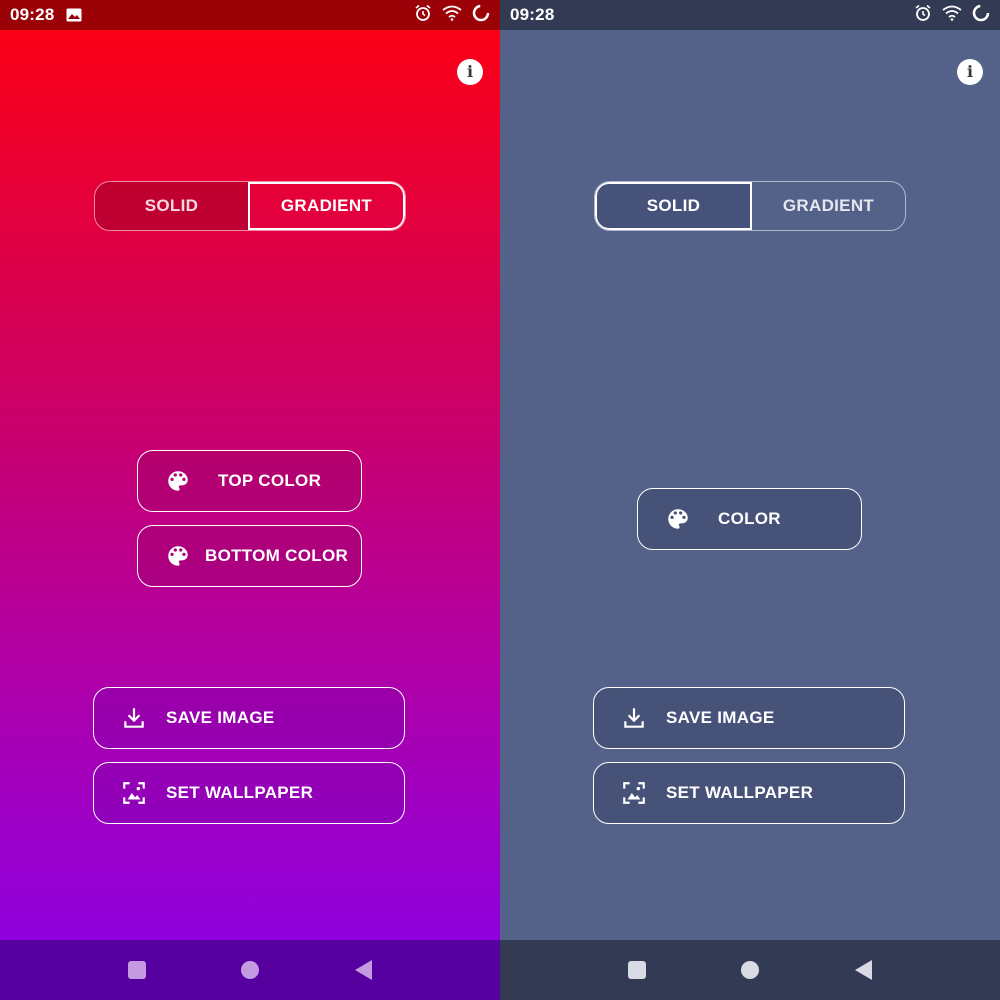 The image size is (1000, 1000). I want to click on color-button: COLOR, so click(749, 519).